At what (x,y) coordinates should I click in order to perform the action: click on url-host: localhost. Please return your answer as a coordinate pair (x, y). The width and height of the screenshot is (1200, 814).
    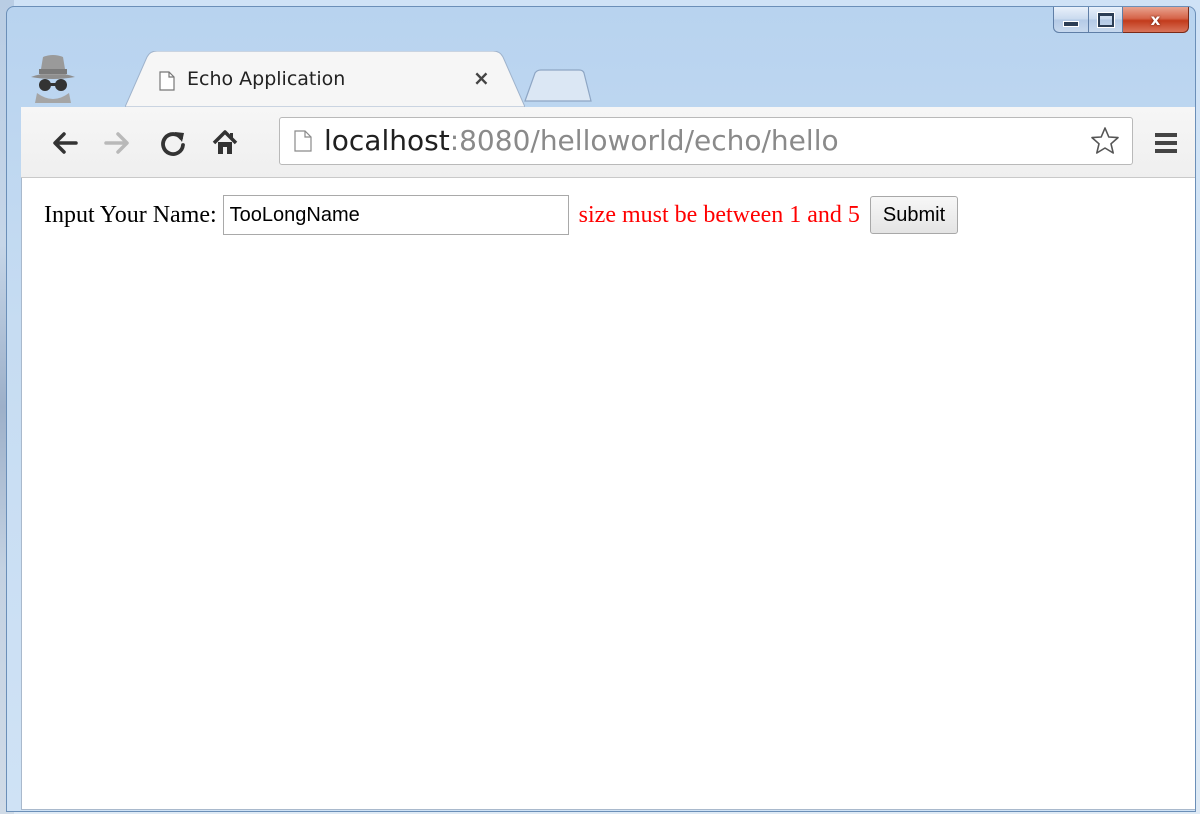
    Looking at the image, I should click on (387, 140).